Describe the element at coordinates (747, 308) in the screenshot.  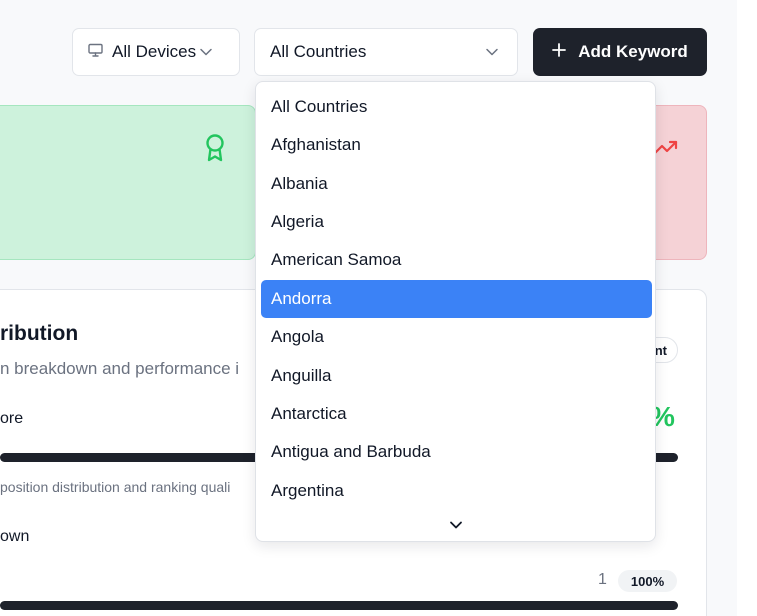
I see `right-edge` at that location.